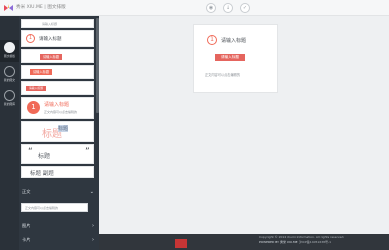 This screenshot has height=250, width=389. Describe the element at coordinates (57, 88) in the screenshot. I see `style-small-tag-card: 请输入标题` at that location.